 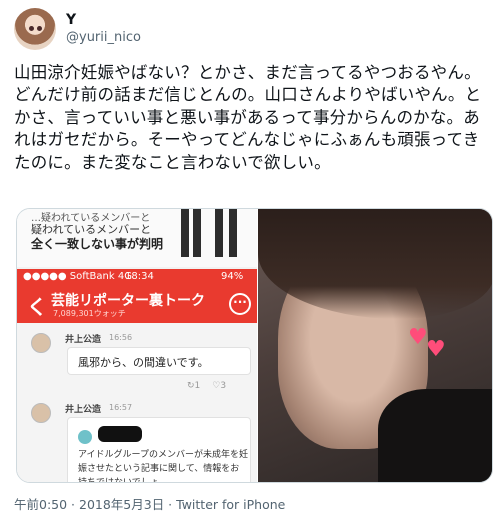 I want to click on shirt-shape, so click(x=435, y=435).